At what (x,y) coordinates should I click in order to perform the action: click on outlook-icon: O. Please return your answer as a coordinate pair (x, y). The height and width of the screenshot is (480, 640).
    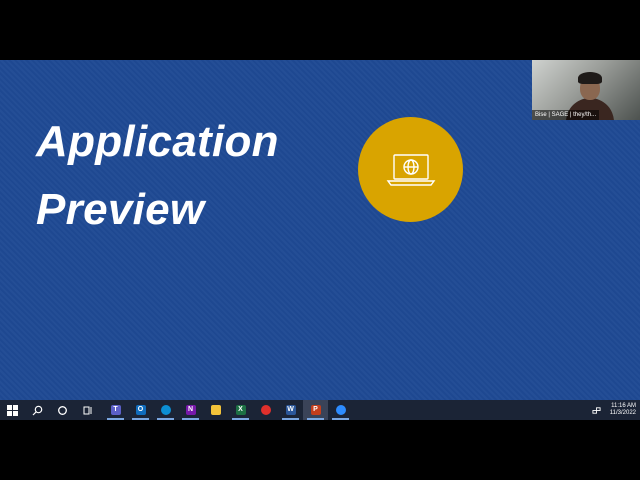
    Looking at the image, I should click on (140, 410).